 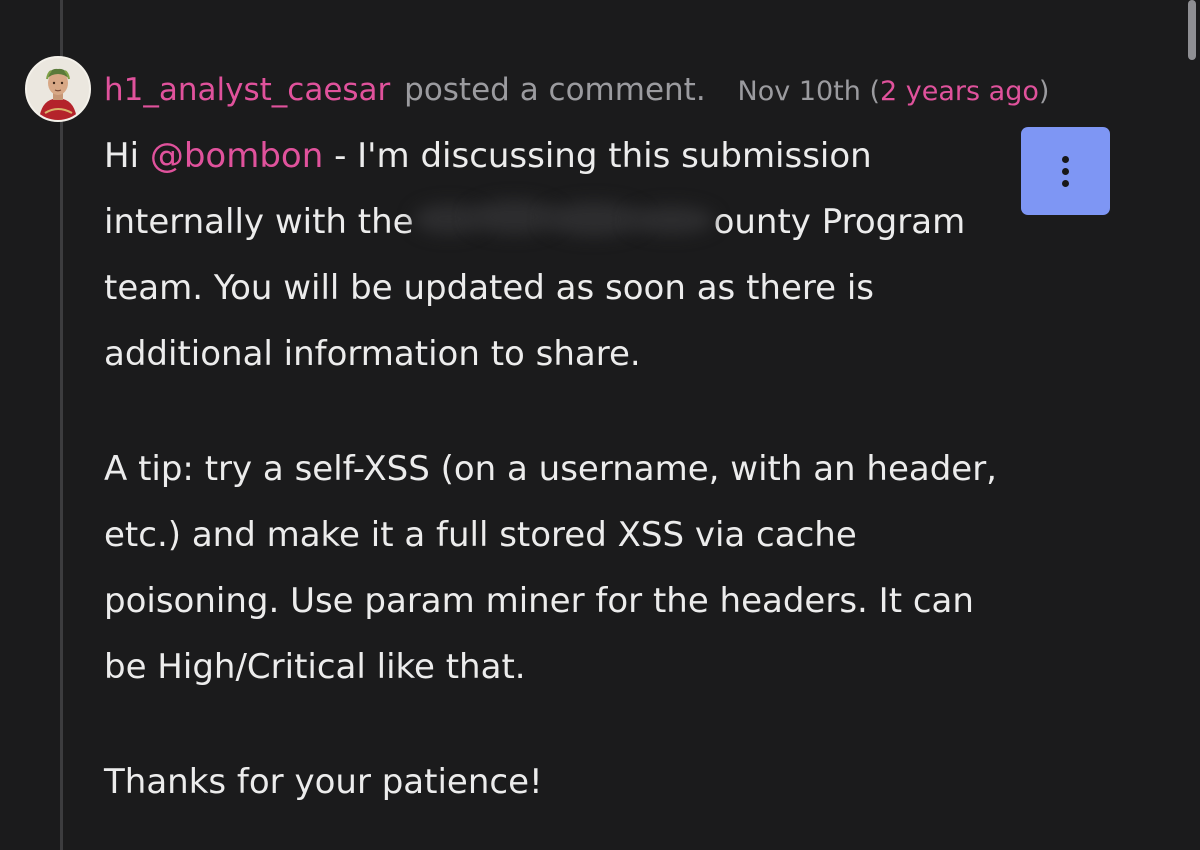 I want to click on scrollbar-thumb, so click(x=1192, y=30).